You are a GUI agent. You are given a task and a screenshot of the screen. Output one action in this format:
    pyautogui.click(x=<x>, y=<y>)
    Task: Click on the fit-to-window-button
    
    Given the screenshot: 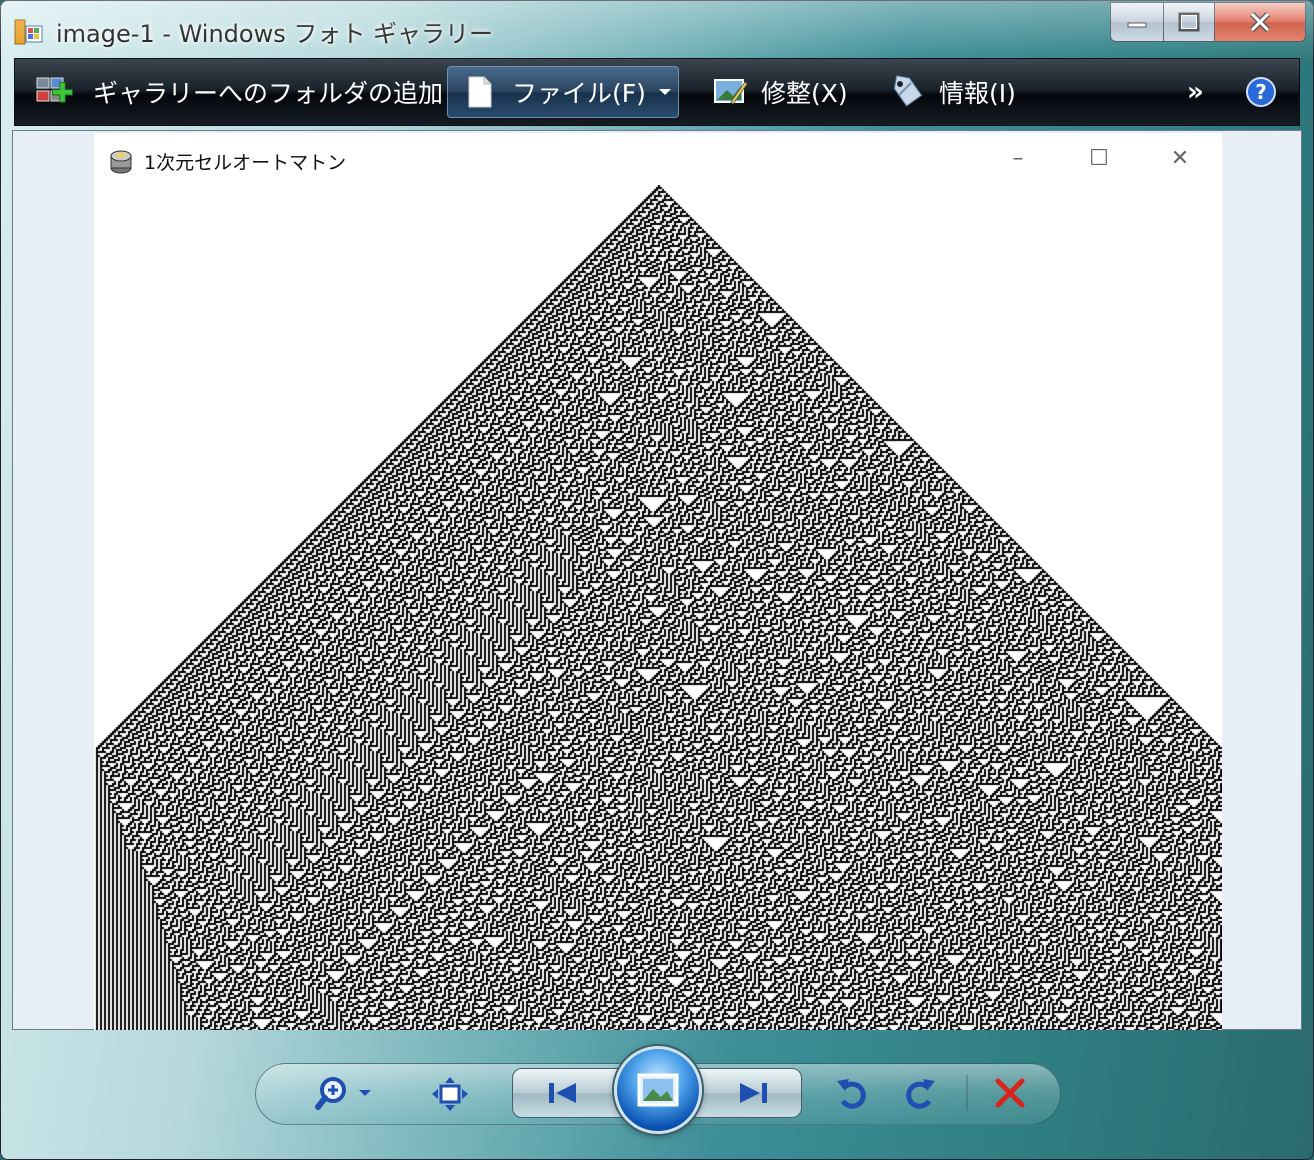 What is the action you would take?
    pyautogui.click(x=450, y=1094)
    